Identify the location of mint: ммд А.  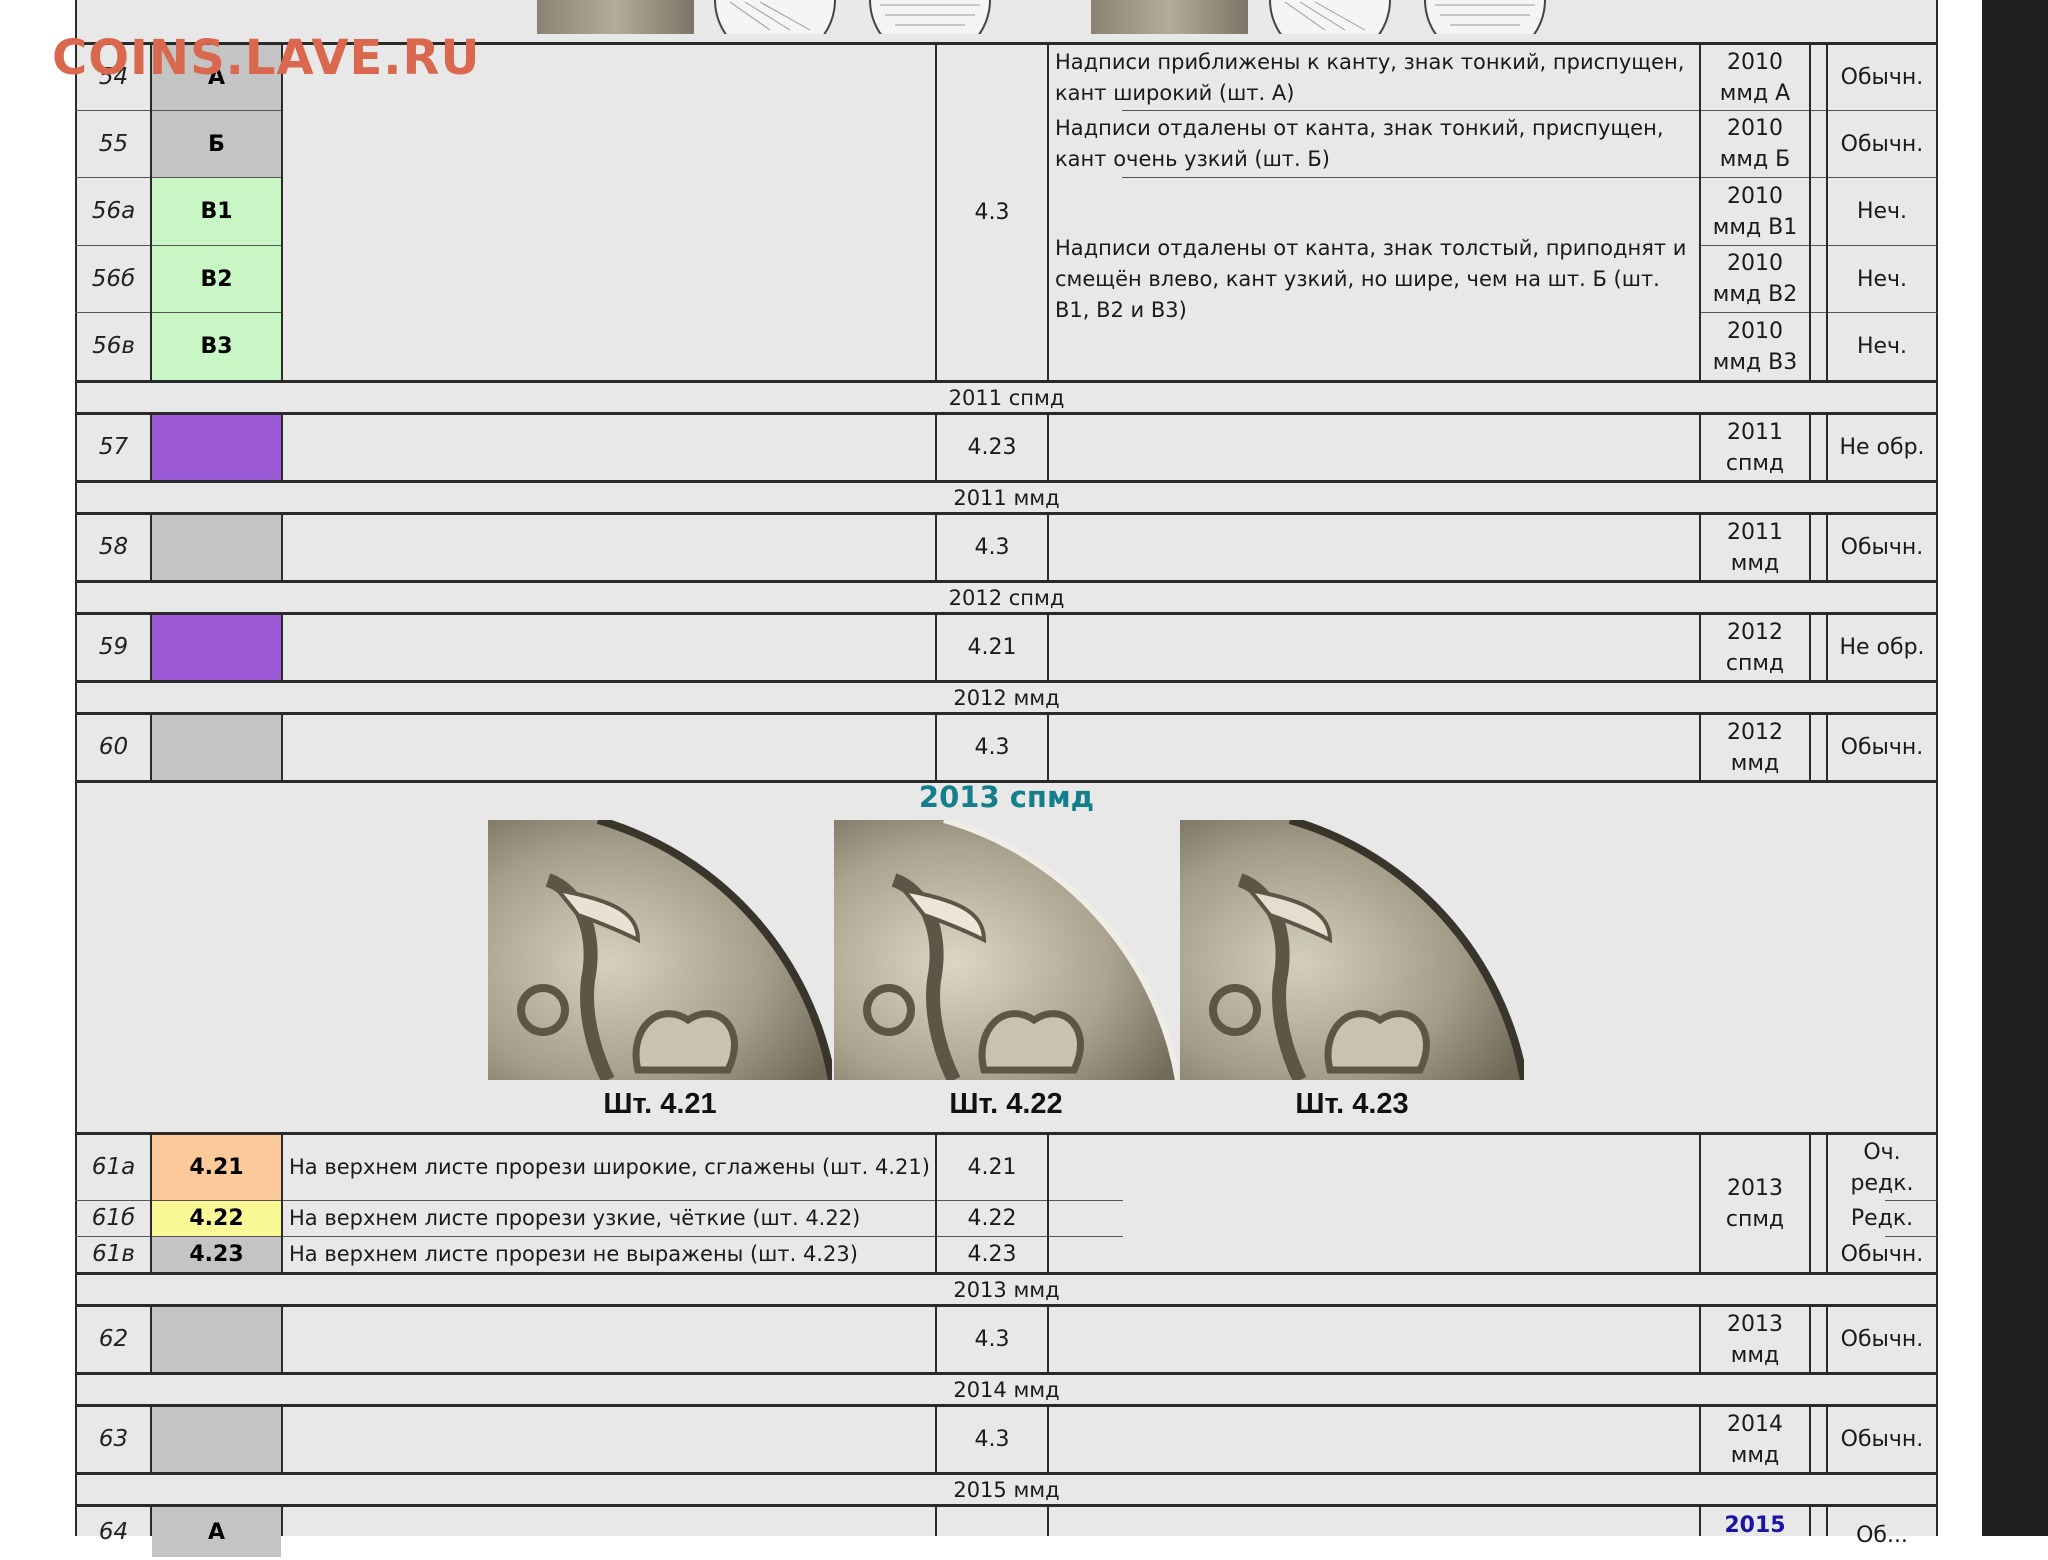
(1755, 93).